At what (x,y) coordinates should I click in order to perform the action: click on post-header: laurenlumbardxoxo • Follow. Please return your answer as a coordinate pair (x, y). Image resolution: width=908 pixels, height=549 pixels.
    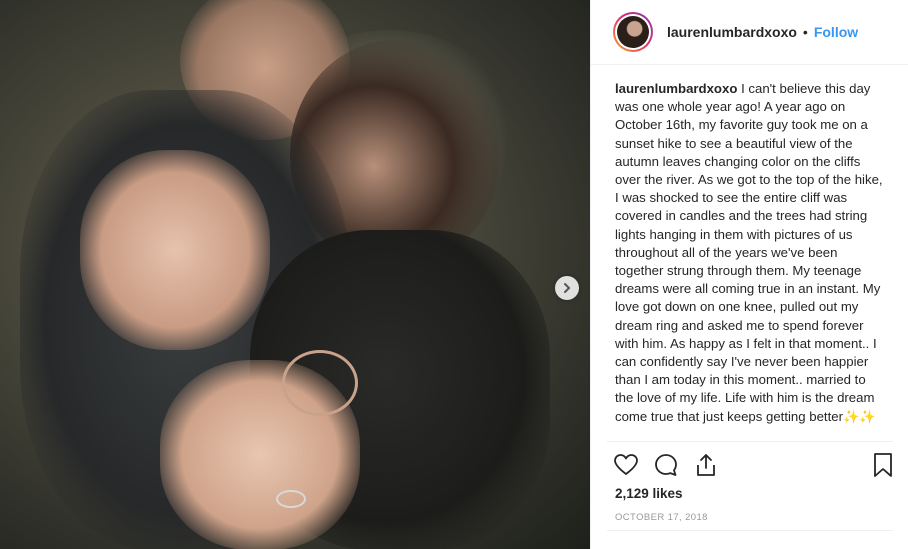
    Looking at the image, I should click on (749, 32).